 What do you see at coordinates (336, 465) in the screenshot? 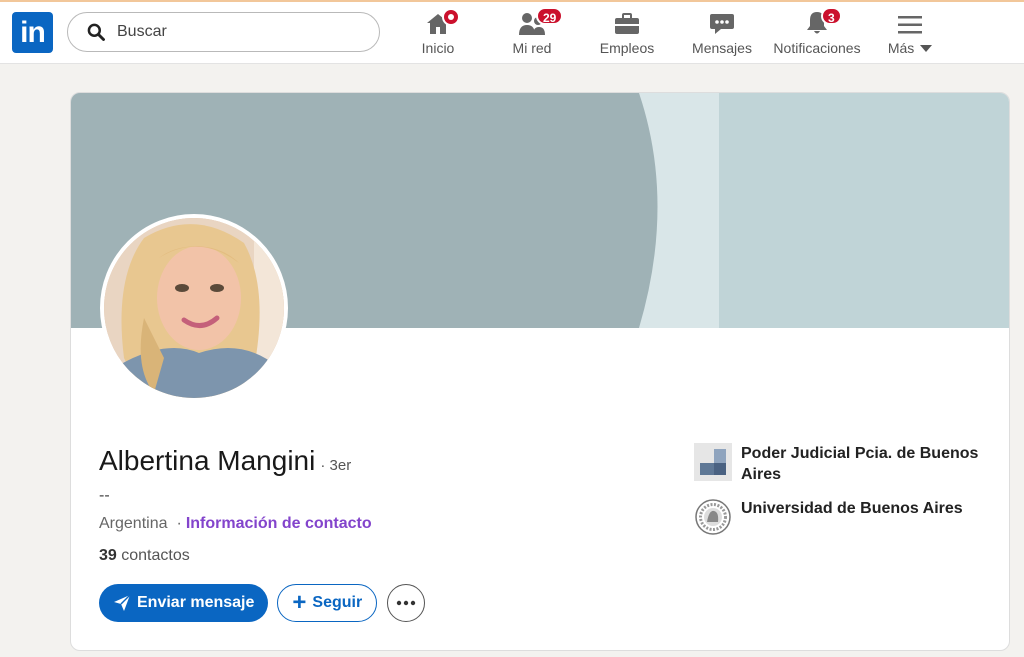
I see `connection-degree: · 3er` at bounding box center [336, 465].